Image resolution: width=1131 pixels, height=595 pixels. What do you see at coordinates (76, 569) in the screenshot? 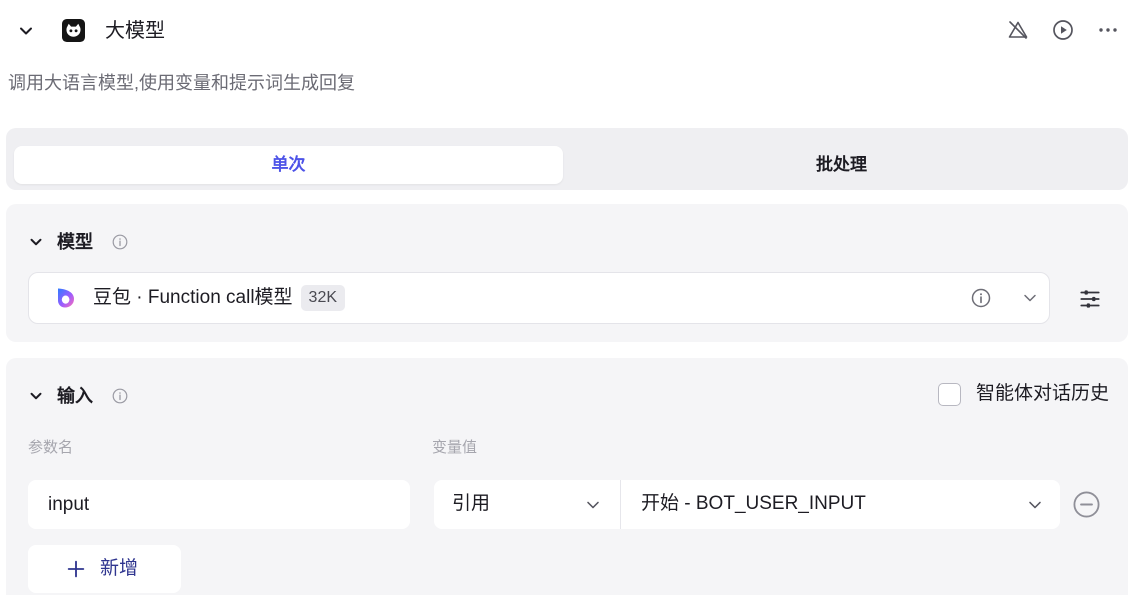
I see `plus-icon` at bounding box center [76, 569].